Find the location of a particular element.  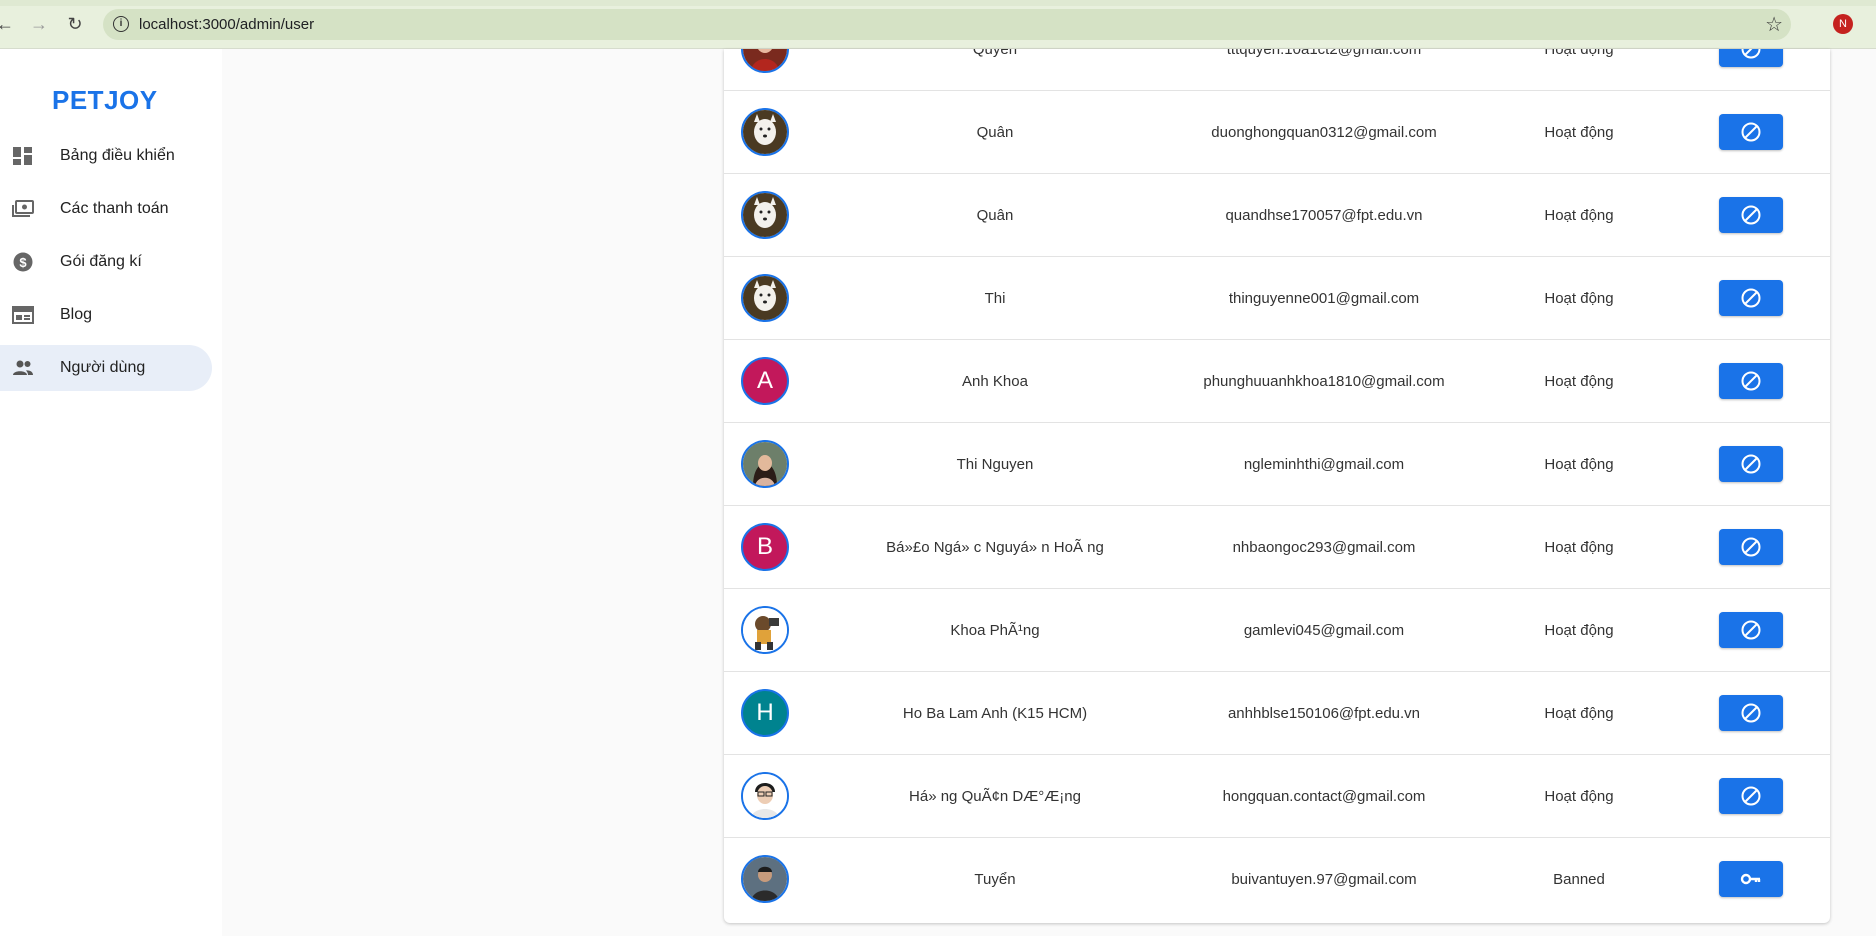

unban-user-button is located at coordinates (1751, 879).